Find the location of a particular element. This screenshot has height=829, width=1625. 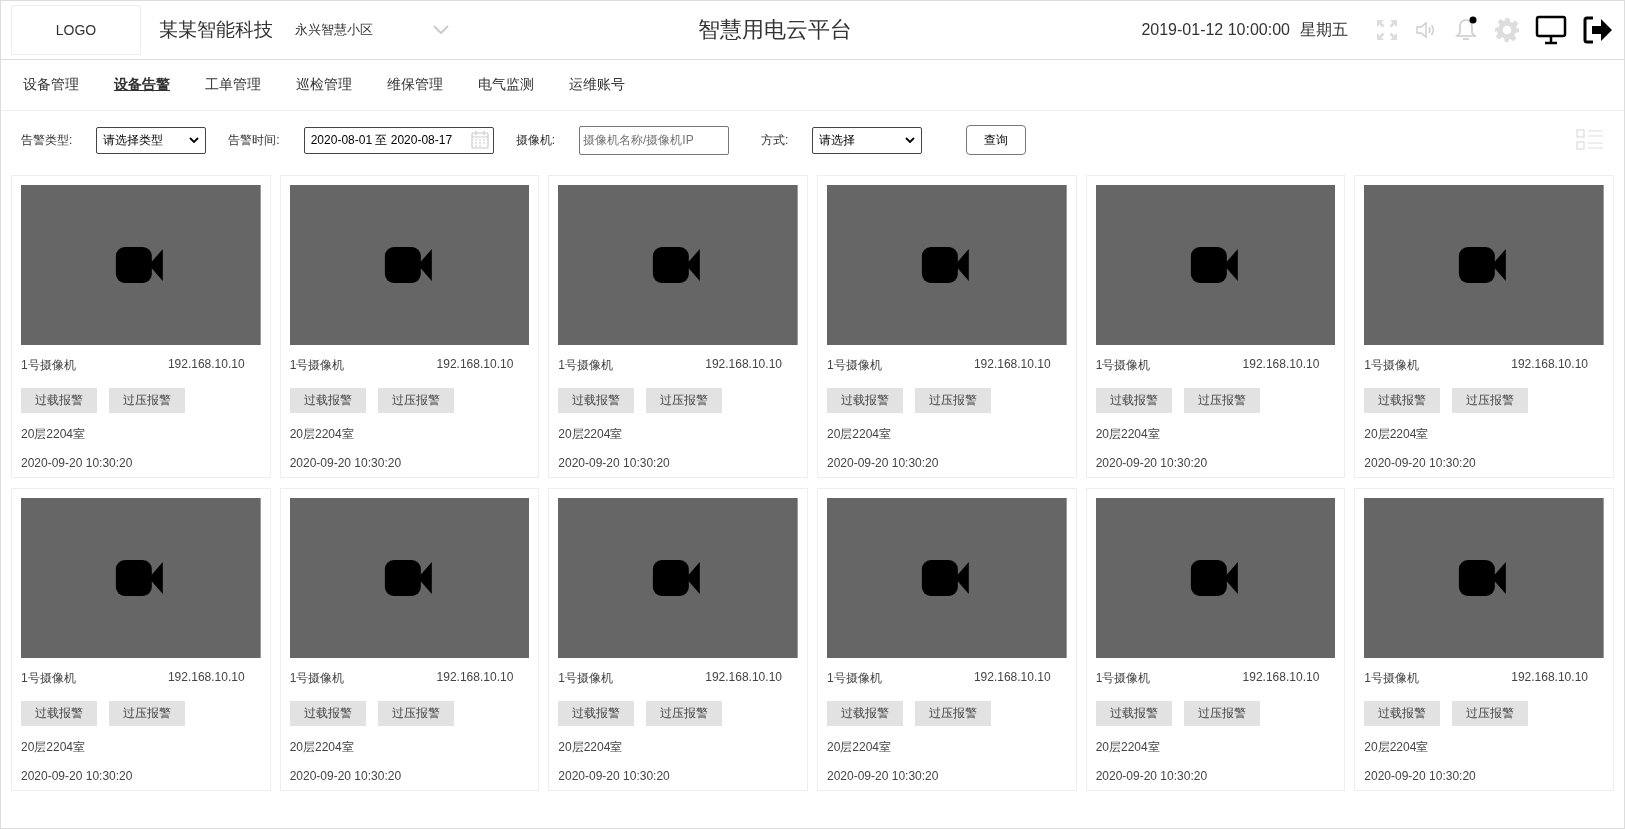

list-view-icon is located at coordinates (1590, 140).